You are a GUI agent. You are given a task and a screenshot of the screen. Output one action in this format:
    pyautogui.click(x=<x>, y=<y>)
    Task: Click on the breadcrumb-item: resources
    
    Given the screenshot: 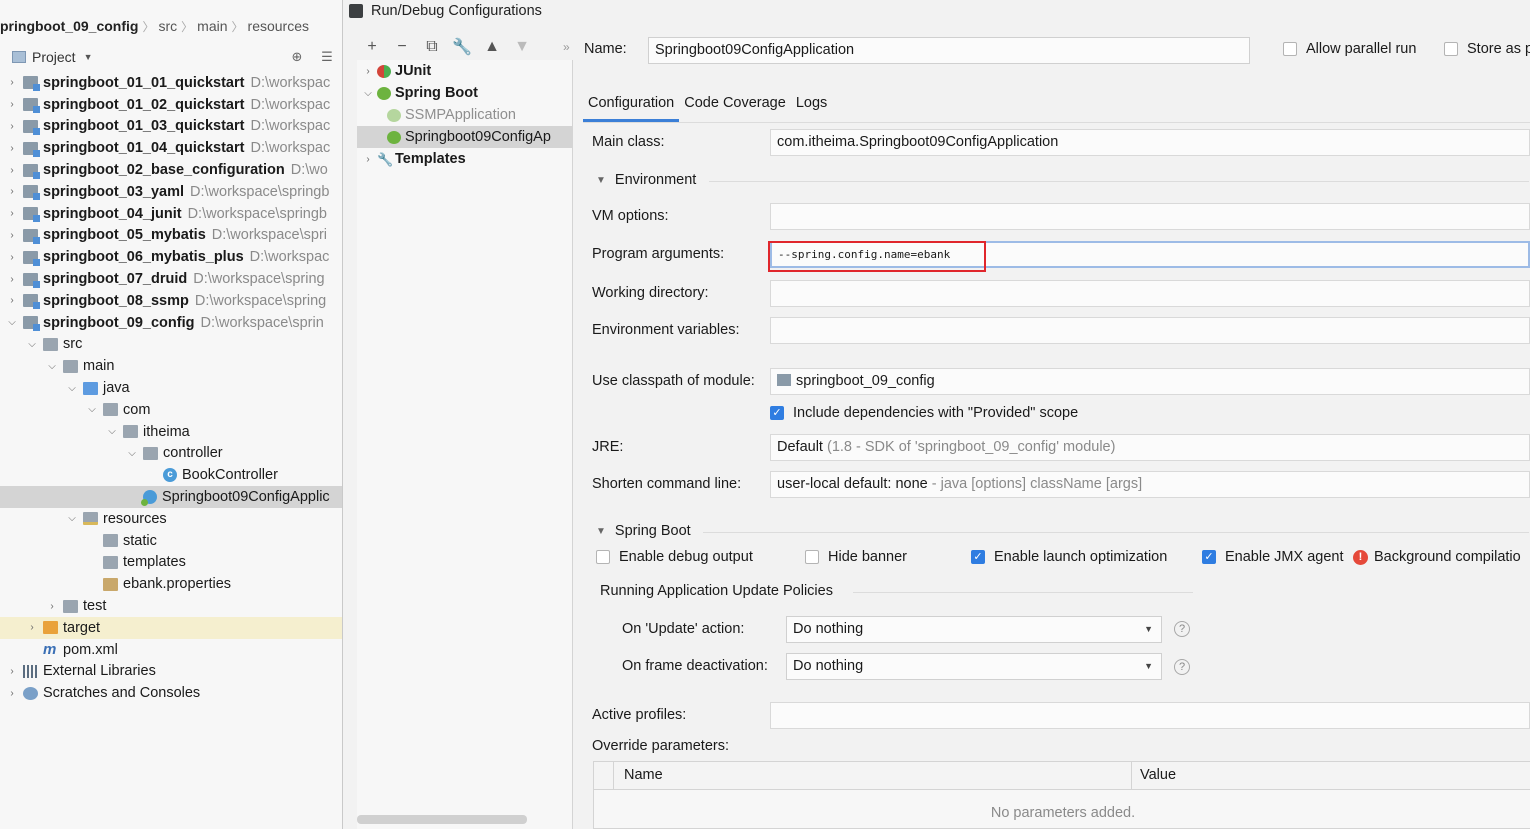 What is the action you would take?
    pyautogui.click(x=278, y=26)
    